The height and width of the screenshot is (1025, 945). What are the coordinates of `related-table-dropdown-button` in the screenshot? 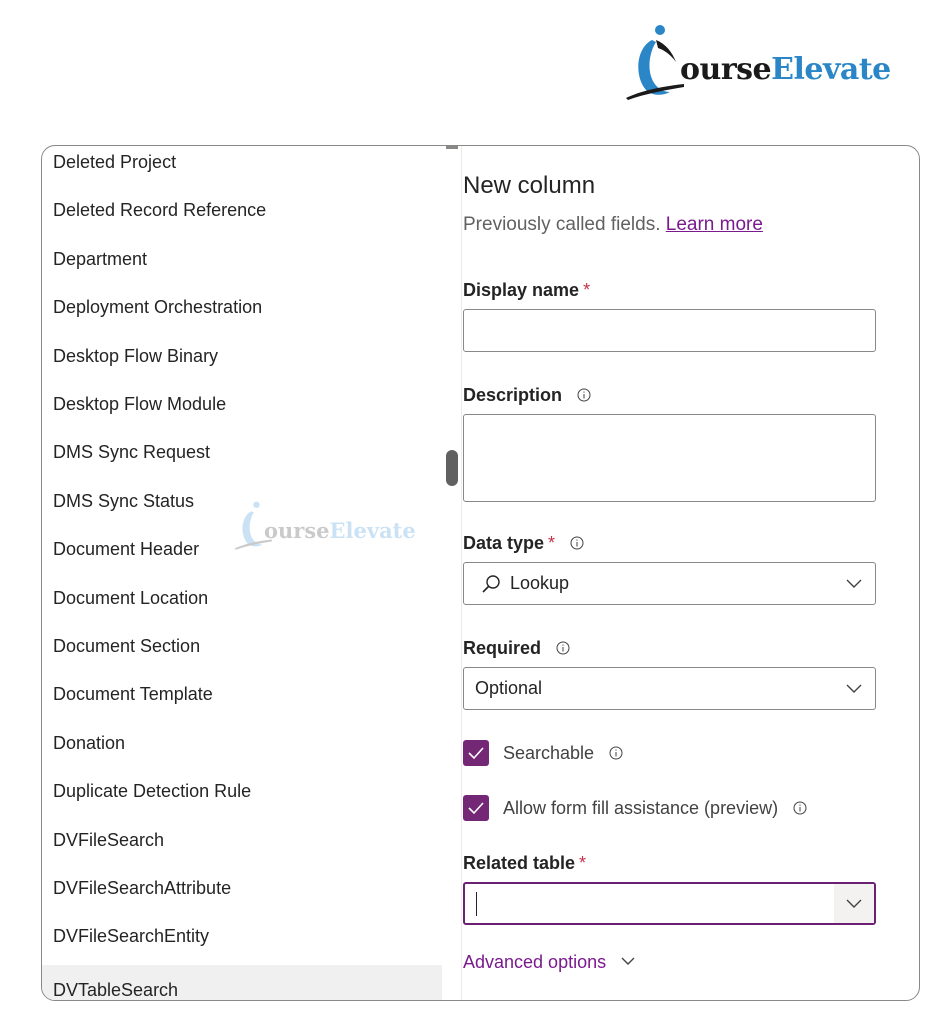 It's located at (854, 903).